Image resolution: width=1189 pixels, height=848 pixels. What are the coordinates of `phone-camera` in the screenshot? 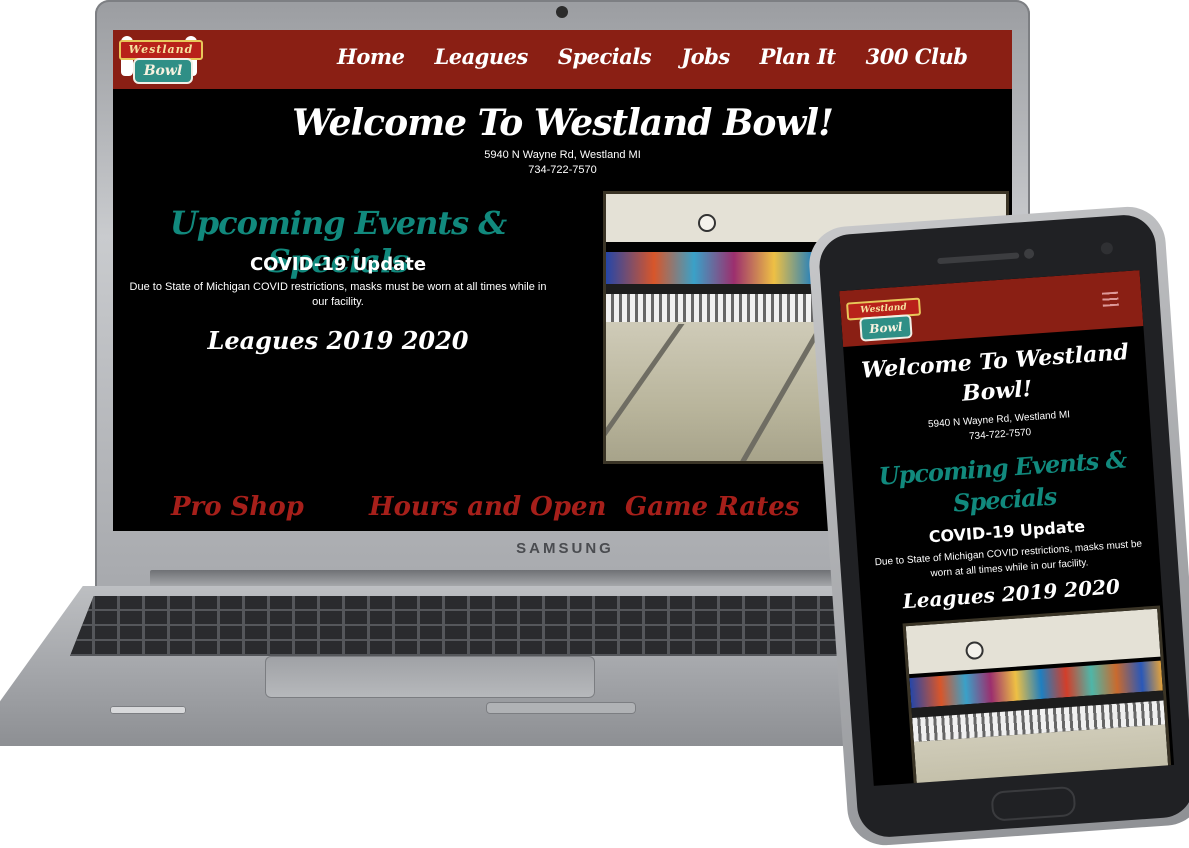 It's located at (1107, 248).